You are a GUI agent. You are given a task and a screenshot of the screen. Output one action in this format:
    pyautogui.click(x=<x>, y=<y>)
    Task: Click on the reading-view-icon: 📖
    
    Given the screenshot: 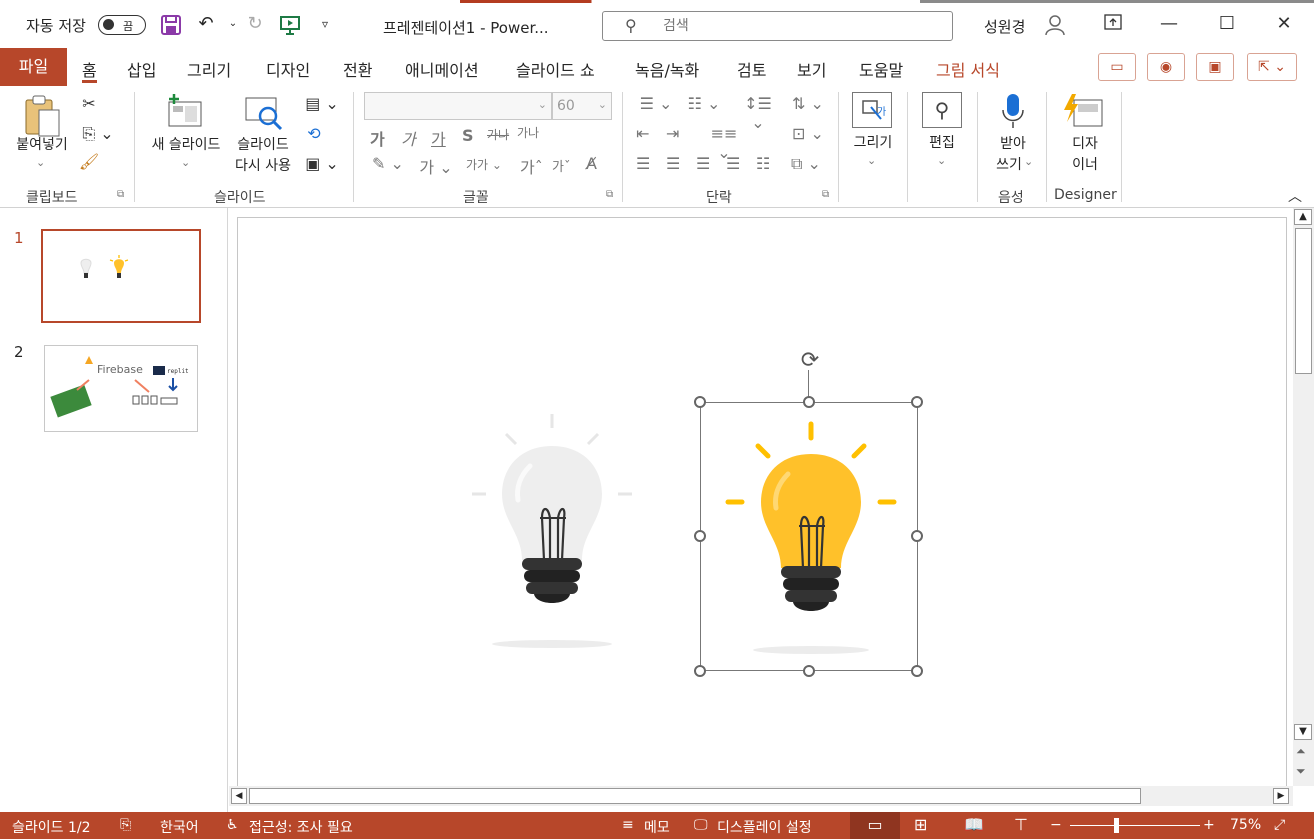 What is the action you would take?
    pyautogui.click(x=974, y=824)
    